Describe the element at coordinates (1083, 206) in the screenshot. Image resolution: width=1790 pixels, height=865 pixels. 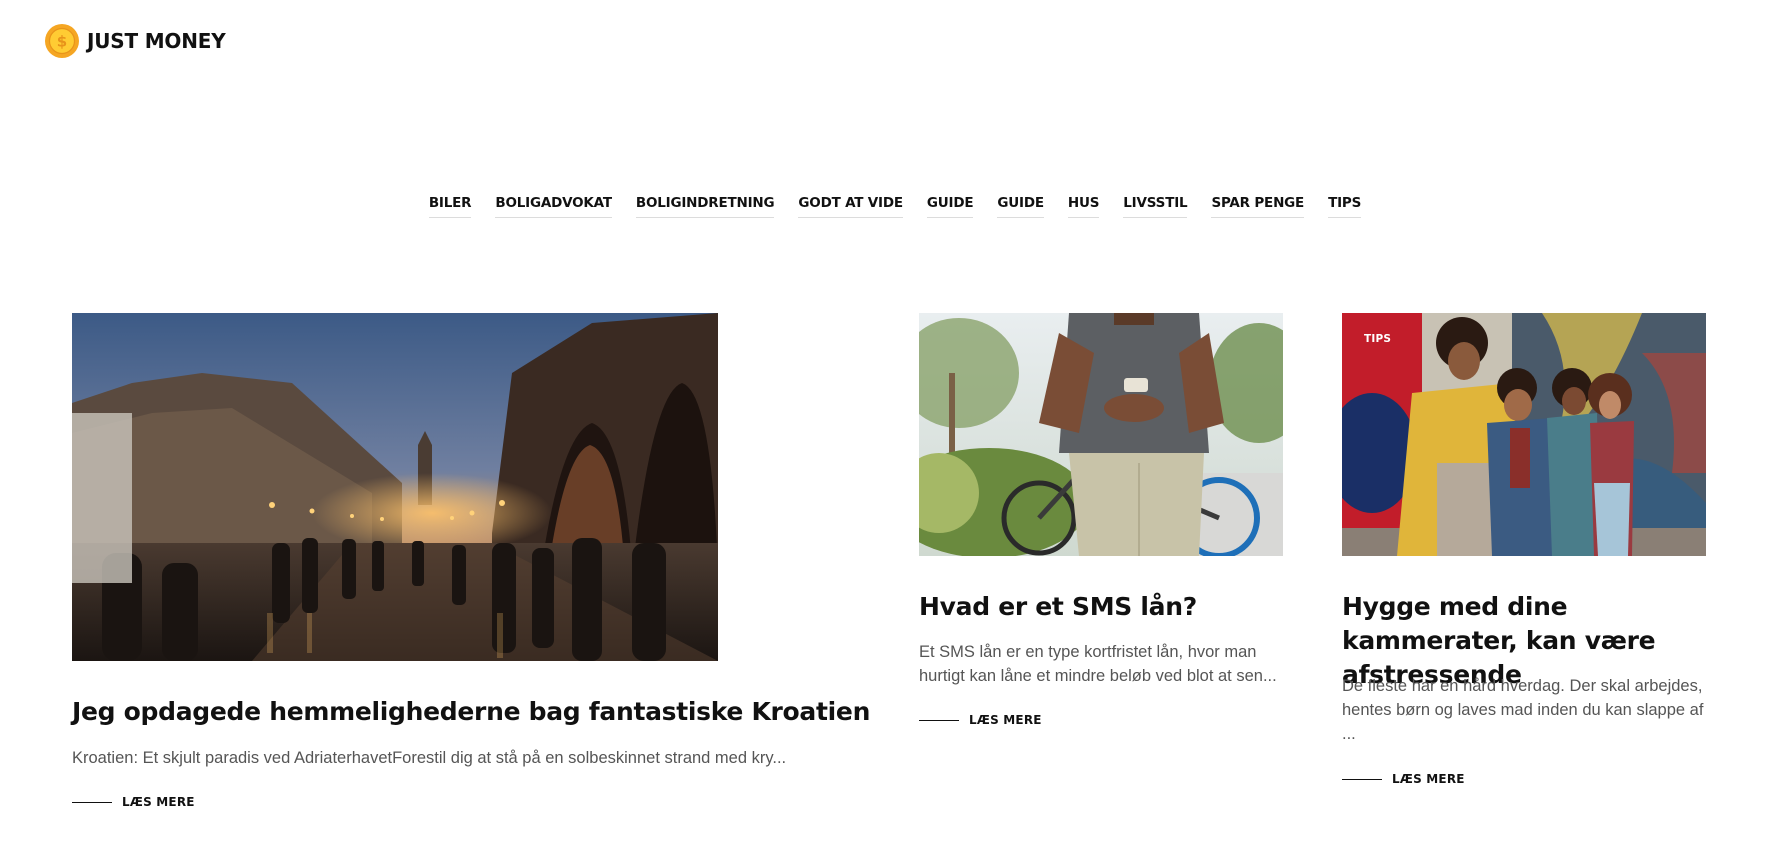
I see `nav-item-hus: HUS` at that location.